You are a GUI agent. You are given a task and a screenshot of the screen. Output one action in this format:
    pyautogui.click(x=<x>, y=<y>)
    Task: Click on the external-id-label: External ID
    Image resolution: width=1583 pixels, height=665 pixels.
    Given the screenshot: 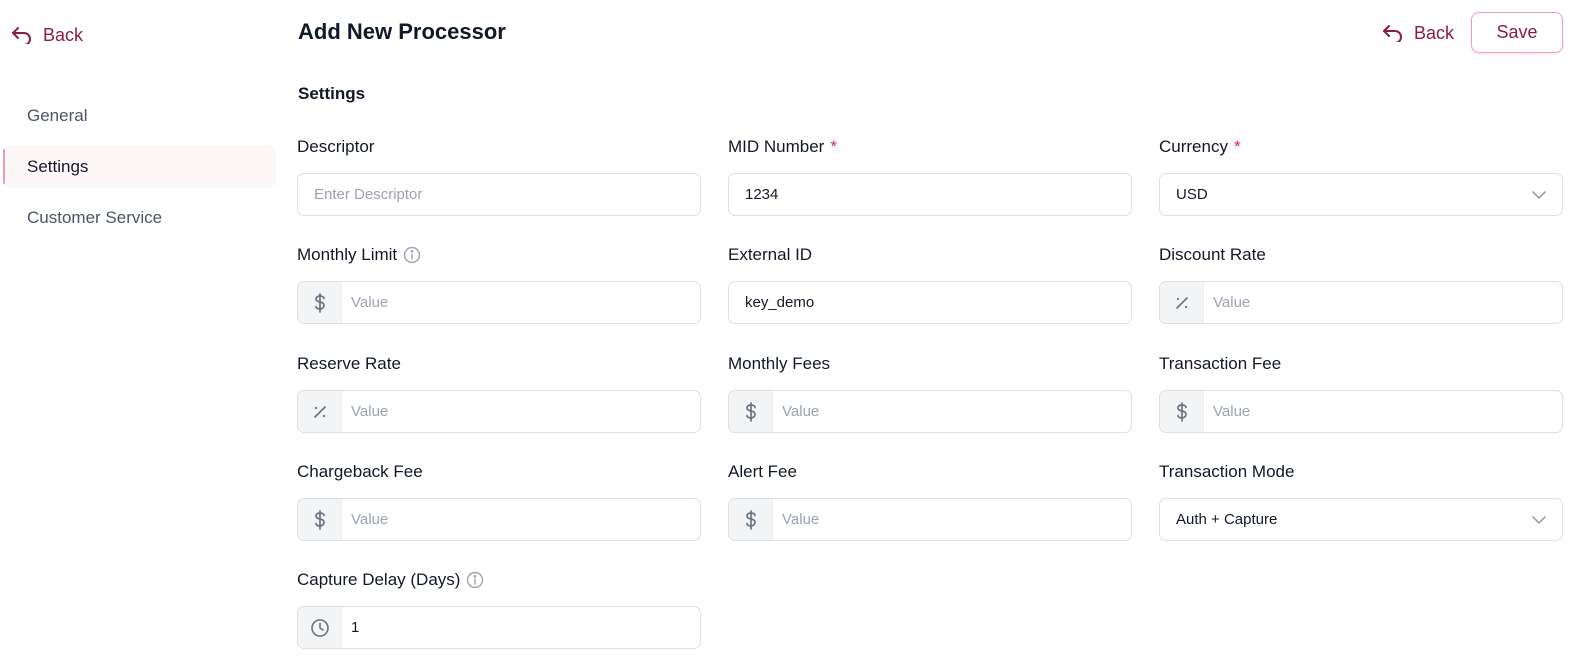 What is the action you would take?
    pyautogui.click(x=770, y=254)
    